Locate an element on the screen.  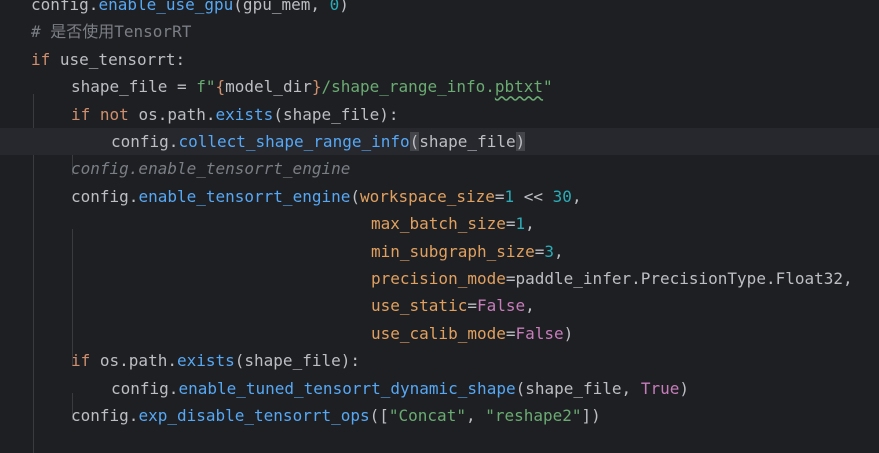
code-line: min_subgraph_size=3, is located at coordinates (439, 251).